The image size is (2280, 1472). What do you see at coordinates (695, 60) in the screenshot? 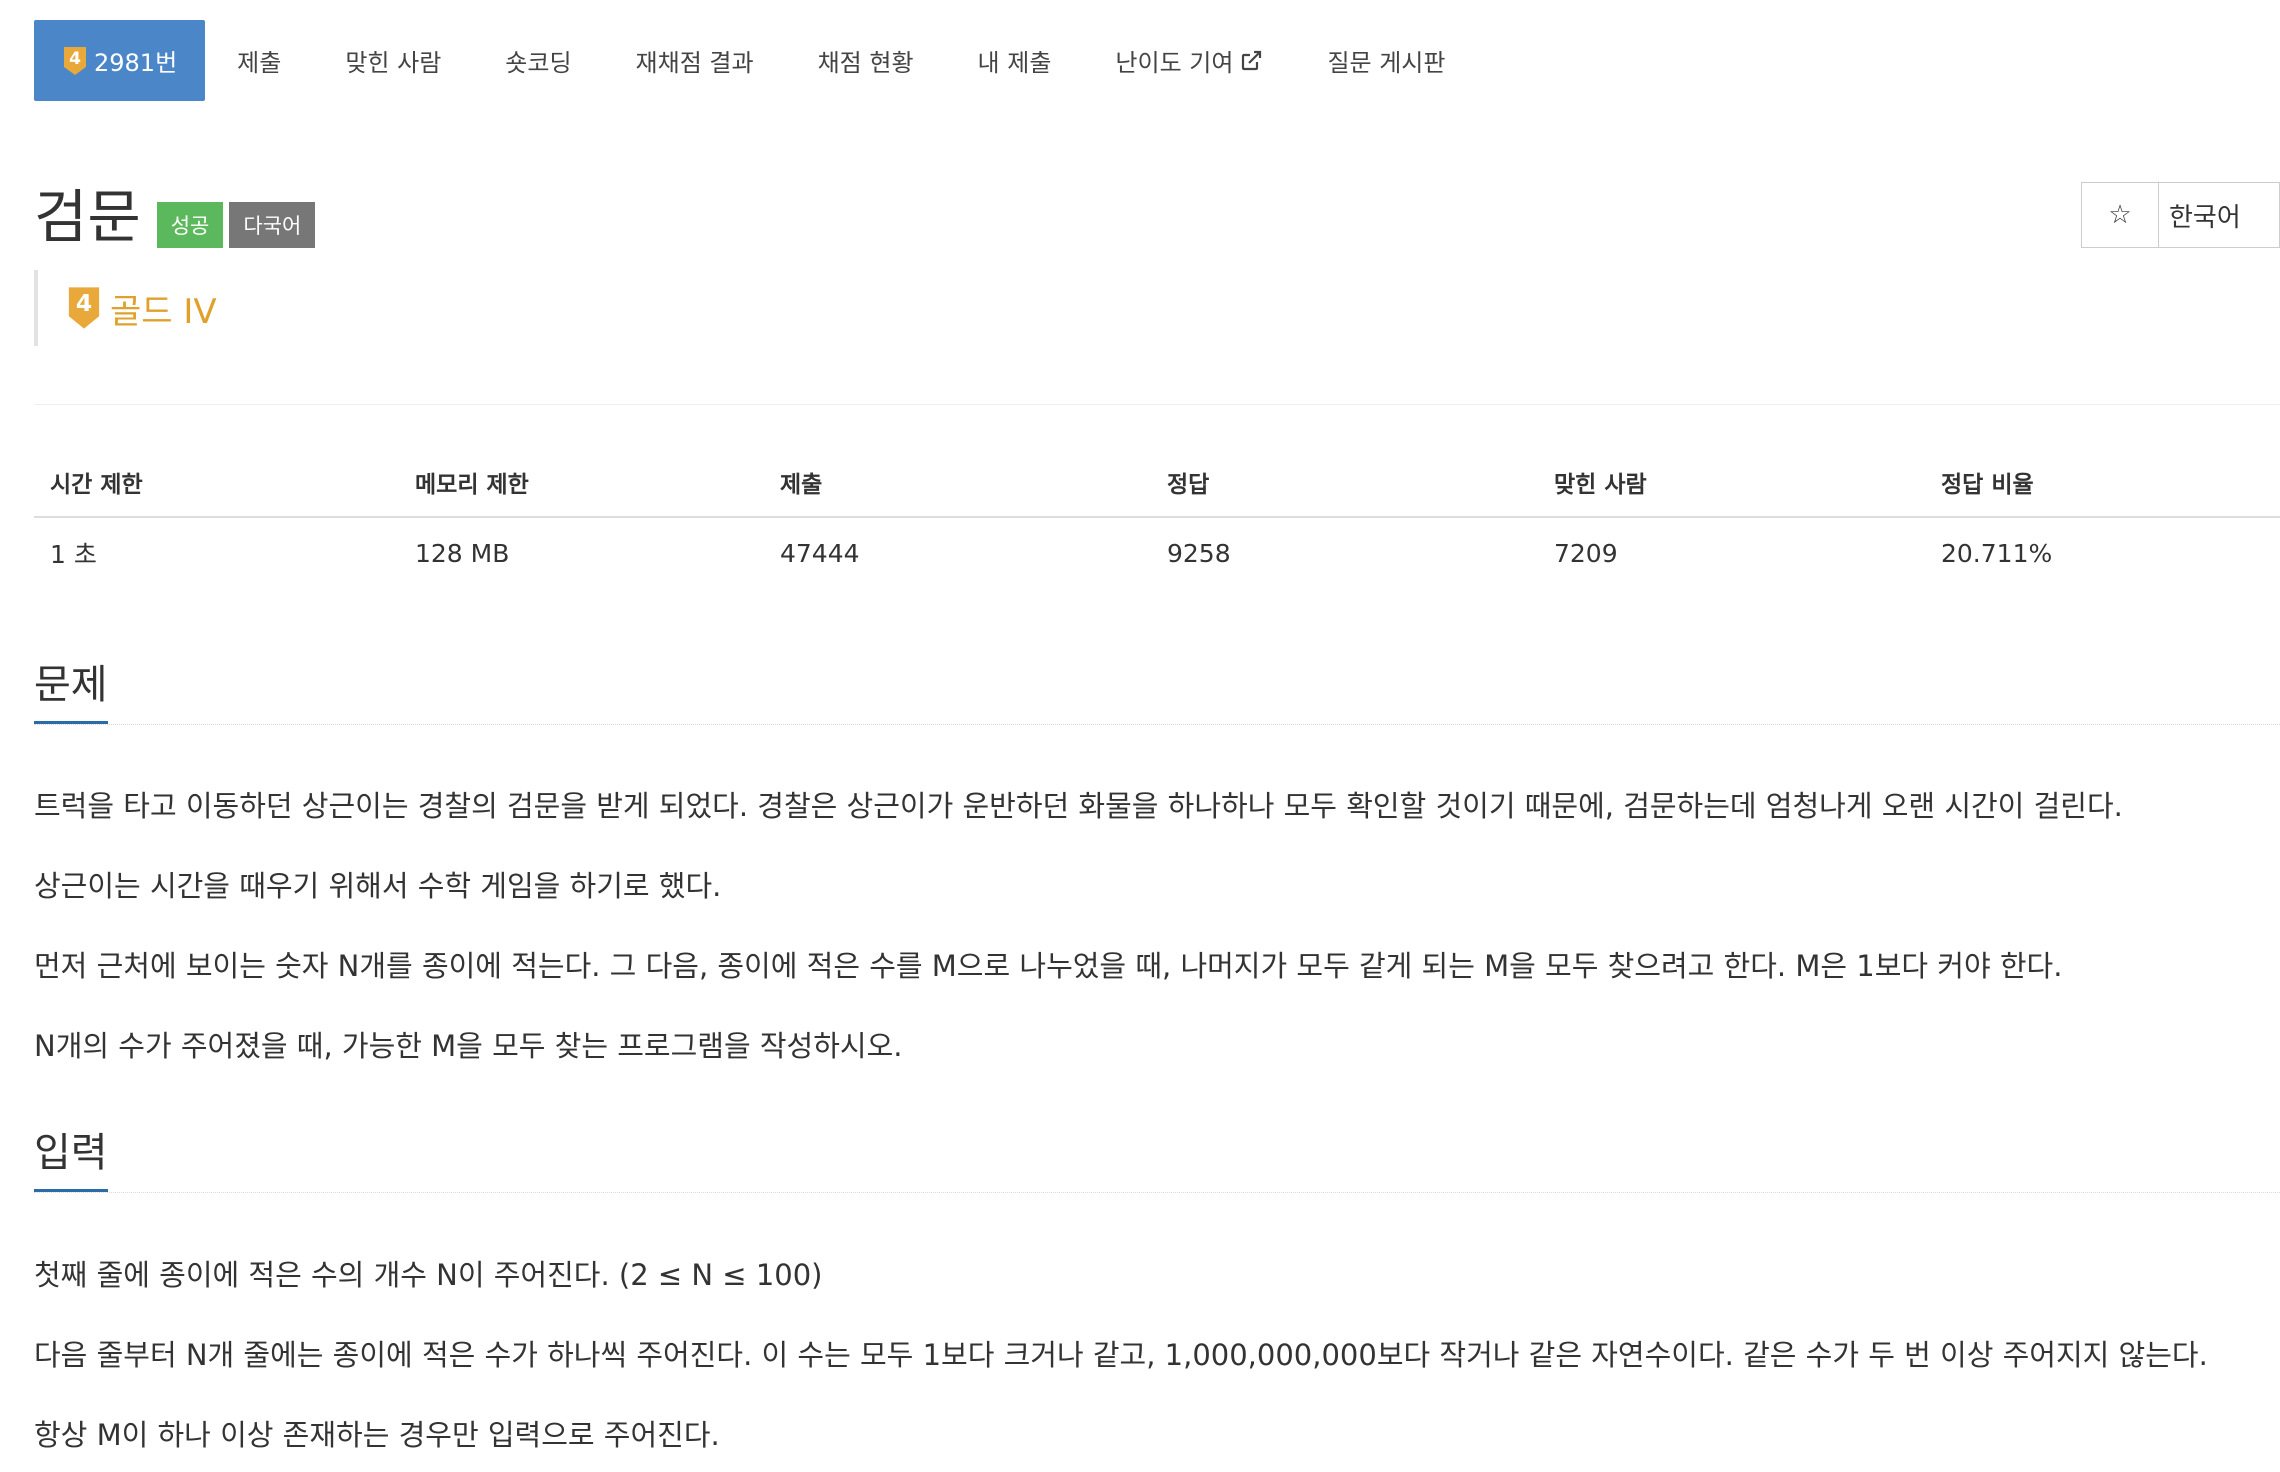
I see `tab-rejudge-result: 재채점 결과` at bounding box center [695, 60].